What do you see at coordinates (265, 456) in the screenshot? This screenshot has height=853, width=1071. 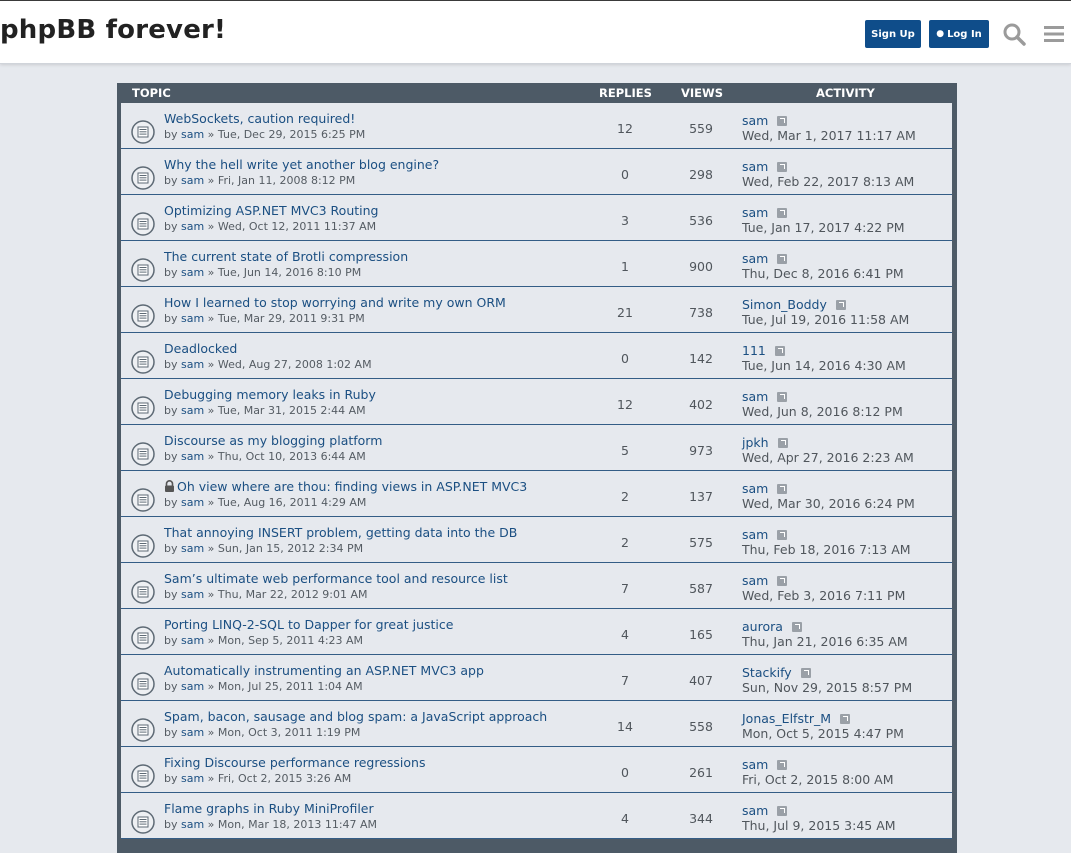 I see `topic-byline: by sam » Thu, Oct 10, 2013 6:44 AM` at bounding box center [265, 456].